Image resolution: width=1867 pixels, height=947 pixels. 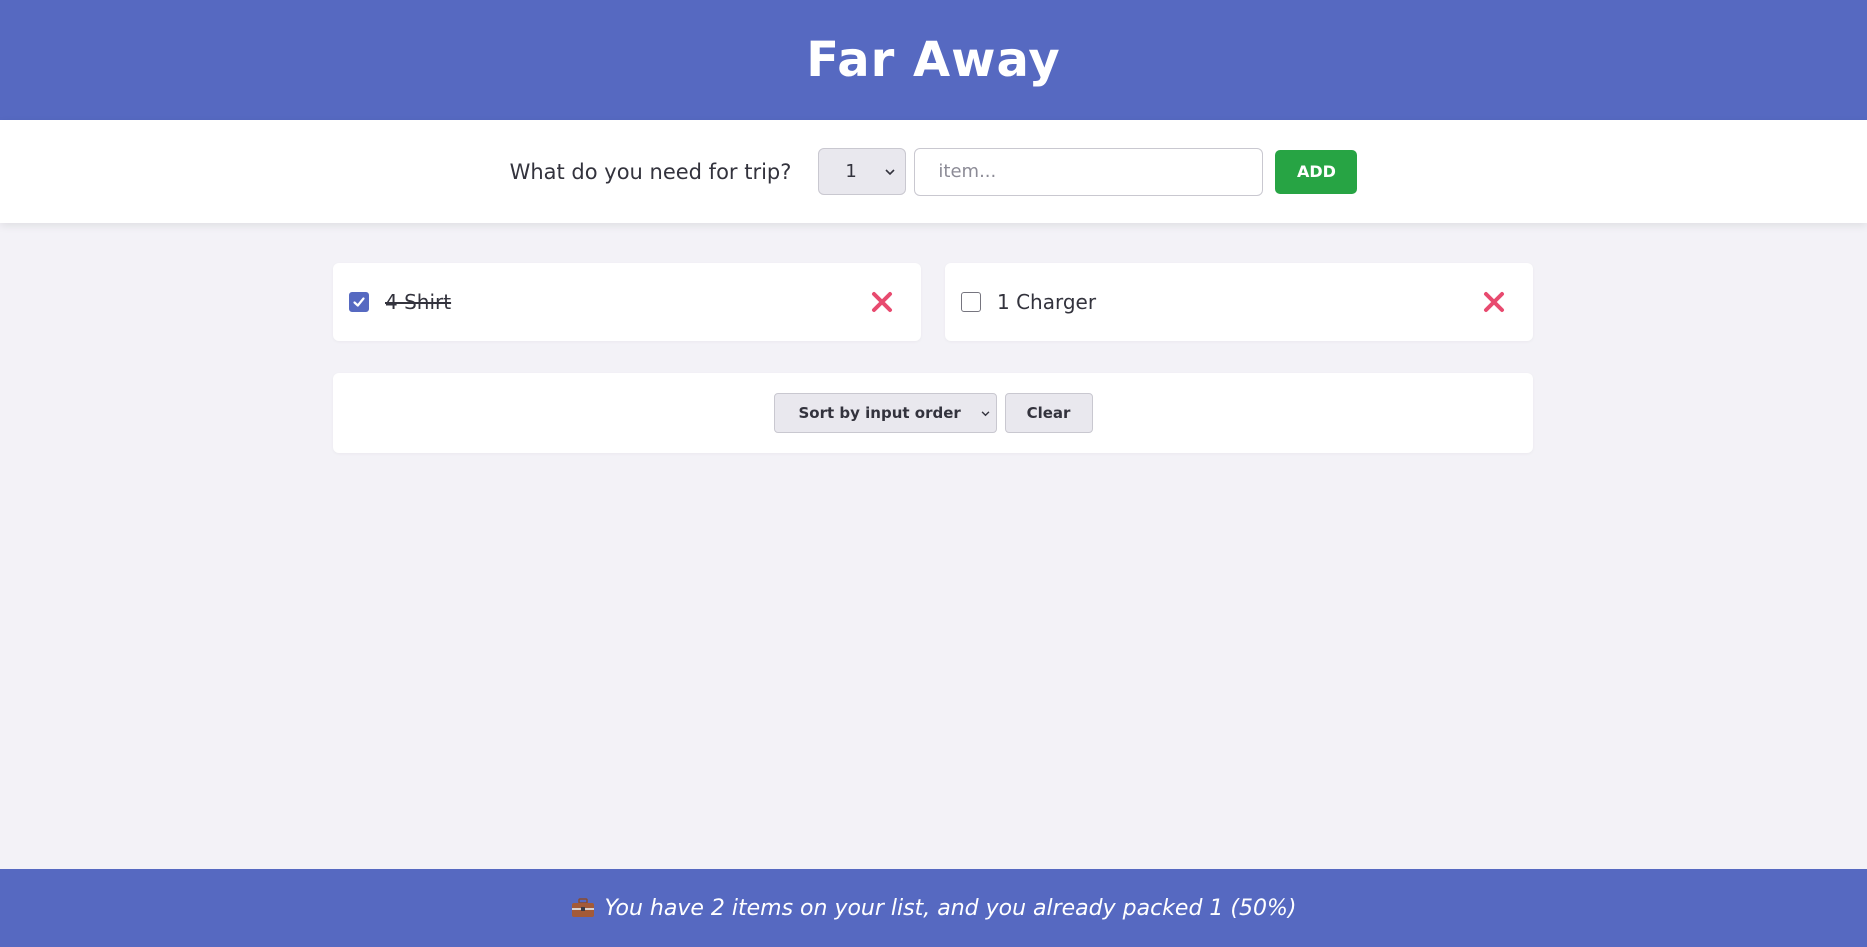 What do you see at coordinates (851, 171) in the screenshot?
I see `quantity-value: 1` at bounding box center [851, 171].